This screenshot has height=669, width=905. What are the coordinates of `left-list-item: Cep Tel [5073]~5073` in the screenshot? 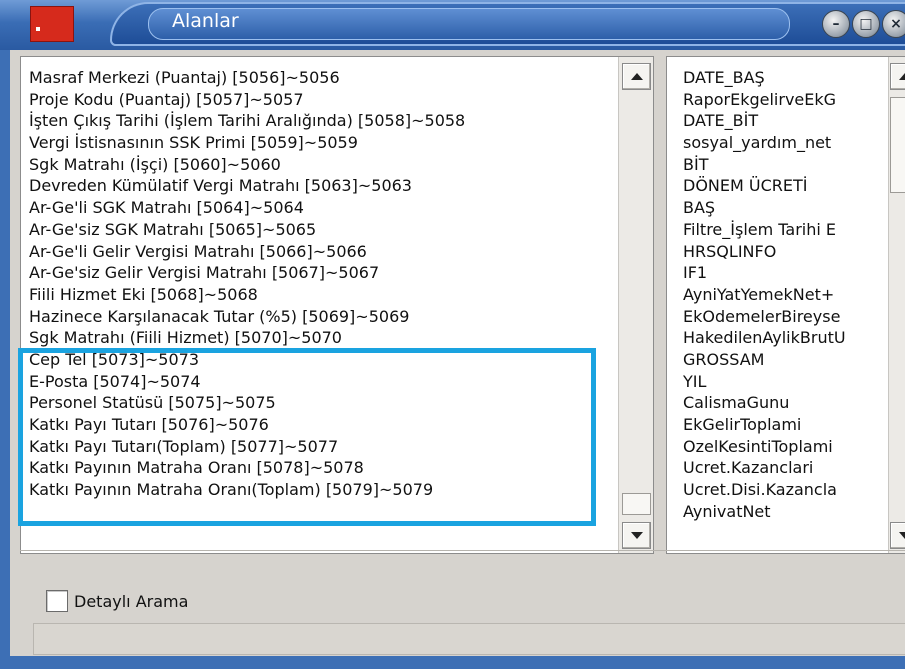 It's located at (247, 360).